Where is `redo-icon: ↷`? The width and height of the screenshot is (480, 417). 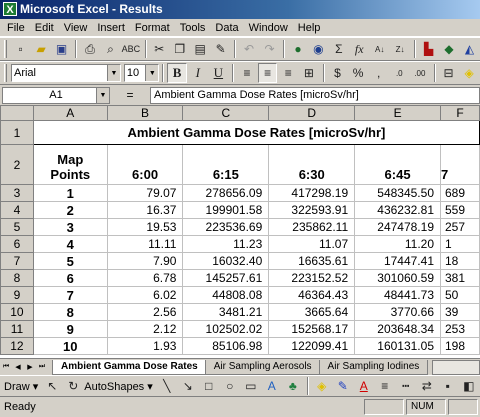 redo-icon: ↷ is located at coordinates (269, 49).